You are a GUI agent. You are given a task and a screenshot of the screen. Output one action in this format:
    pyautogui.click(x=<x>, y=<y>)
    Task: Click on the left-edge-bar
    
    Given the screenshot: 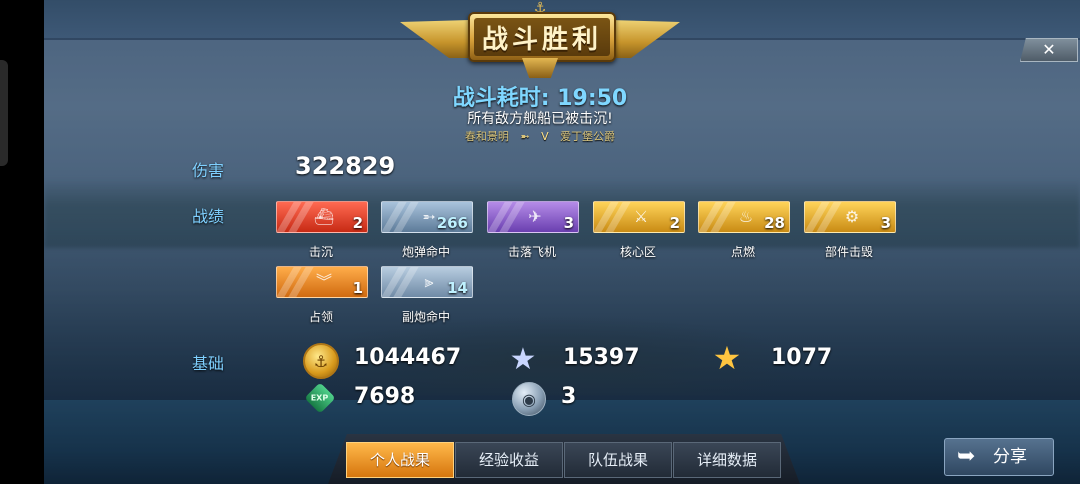 What is the action you would take?
    pyautogui.click(x=22, y=242)
    